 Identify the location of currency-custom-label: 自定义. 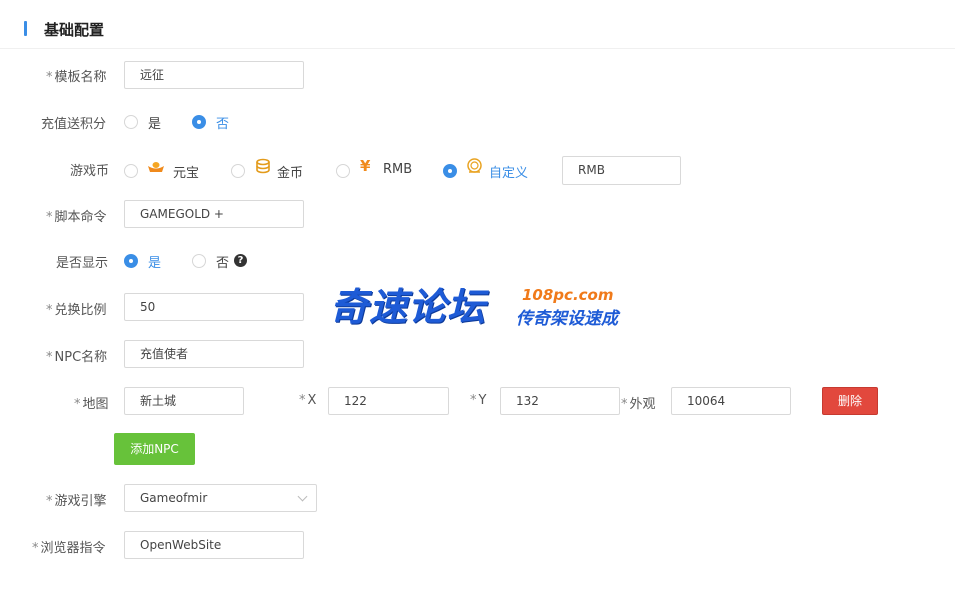
(509, 173).